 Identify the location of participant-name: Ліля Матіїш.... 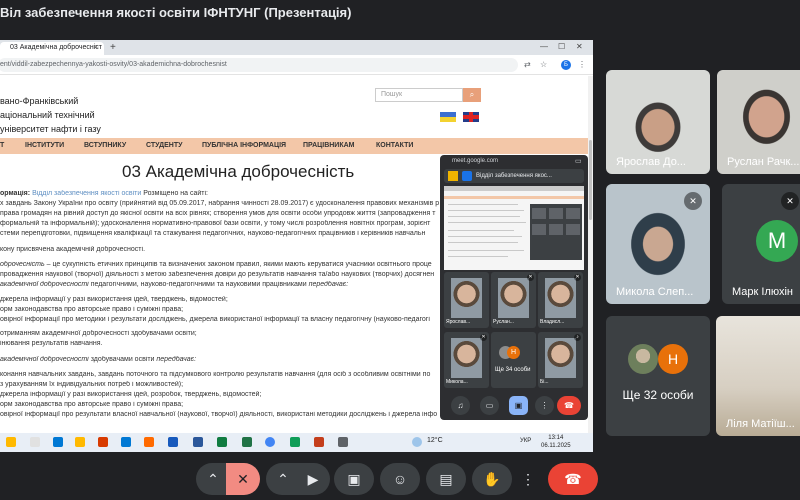
(760, 424).